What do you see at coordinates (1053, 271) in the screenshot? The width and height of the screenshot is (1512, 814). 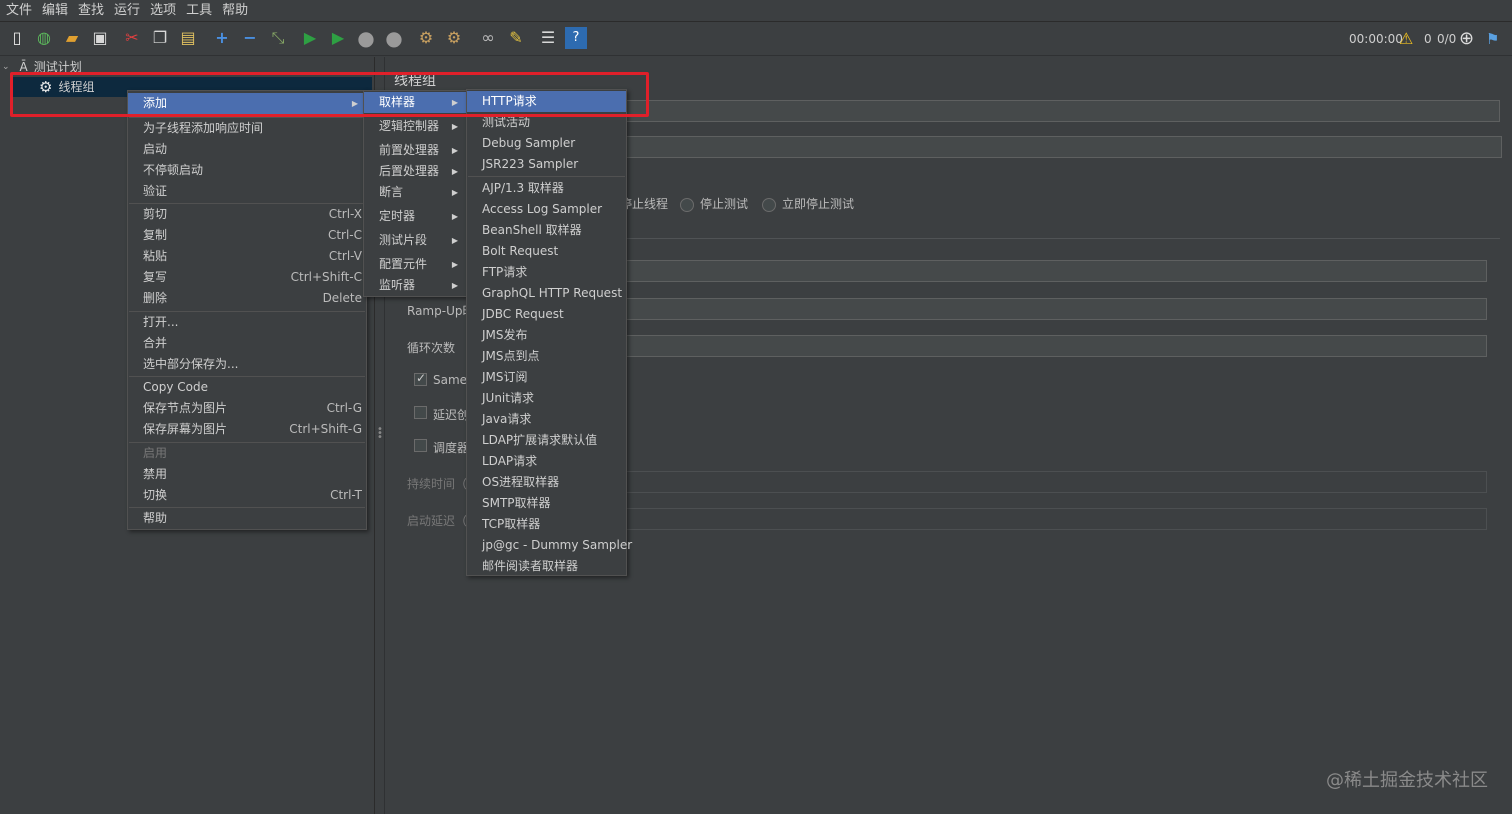 I see `threads-field` at bounding box center [1053, 271].